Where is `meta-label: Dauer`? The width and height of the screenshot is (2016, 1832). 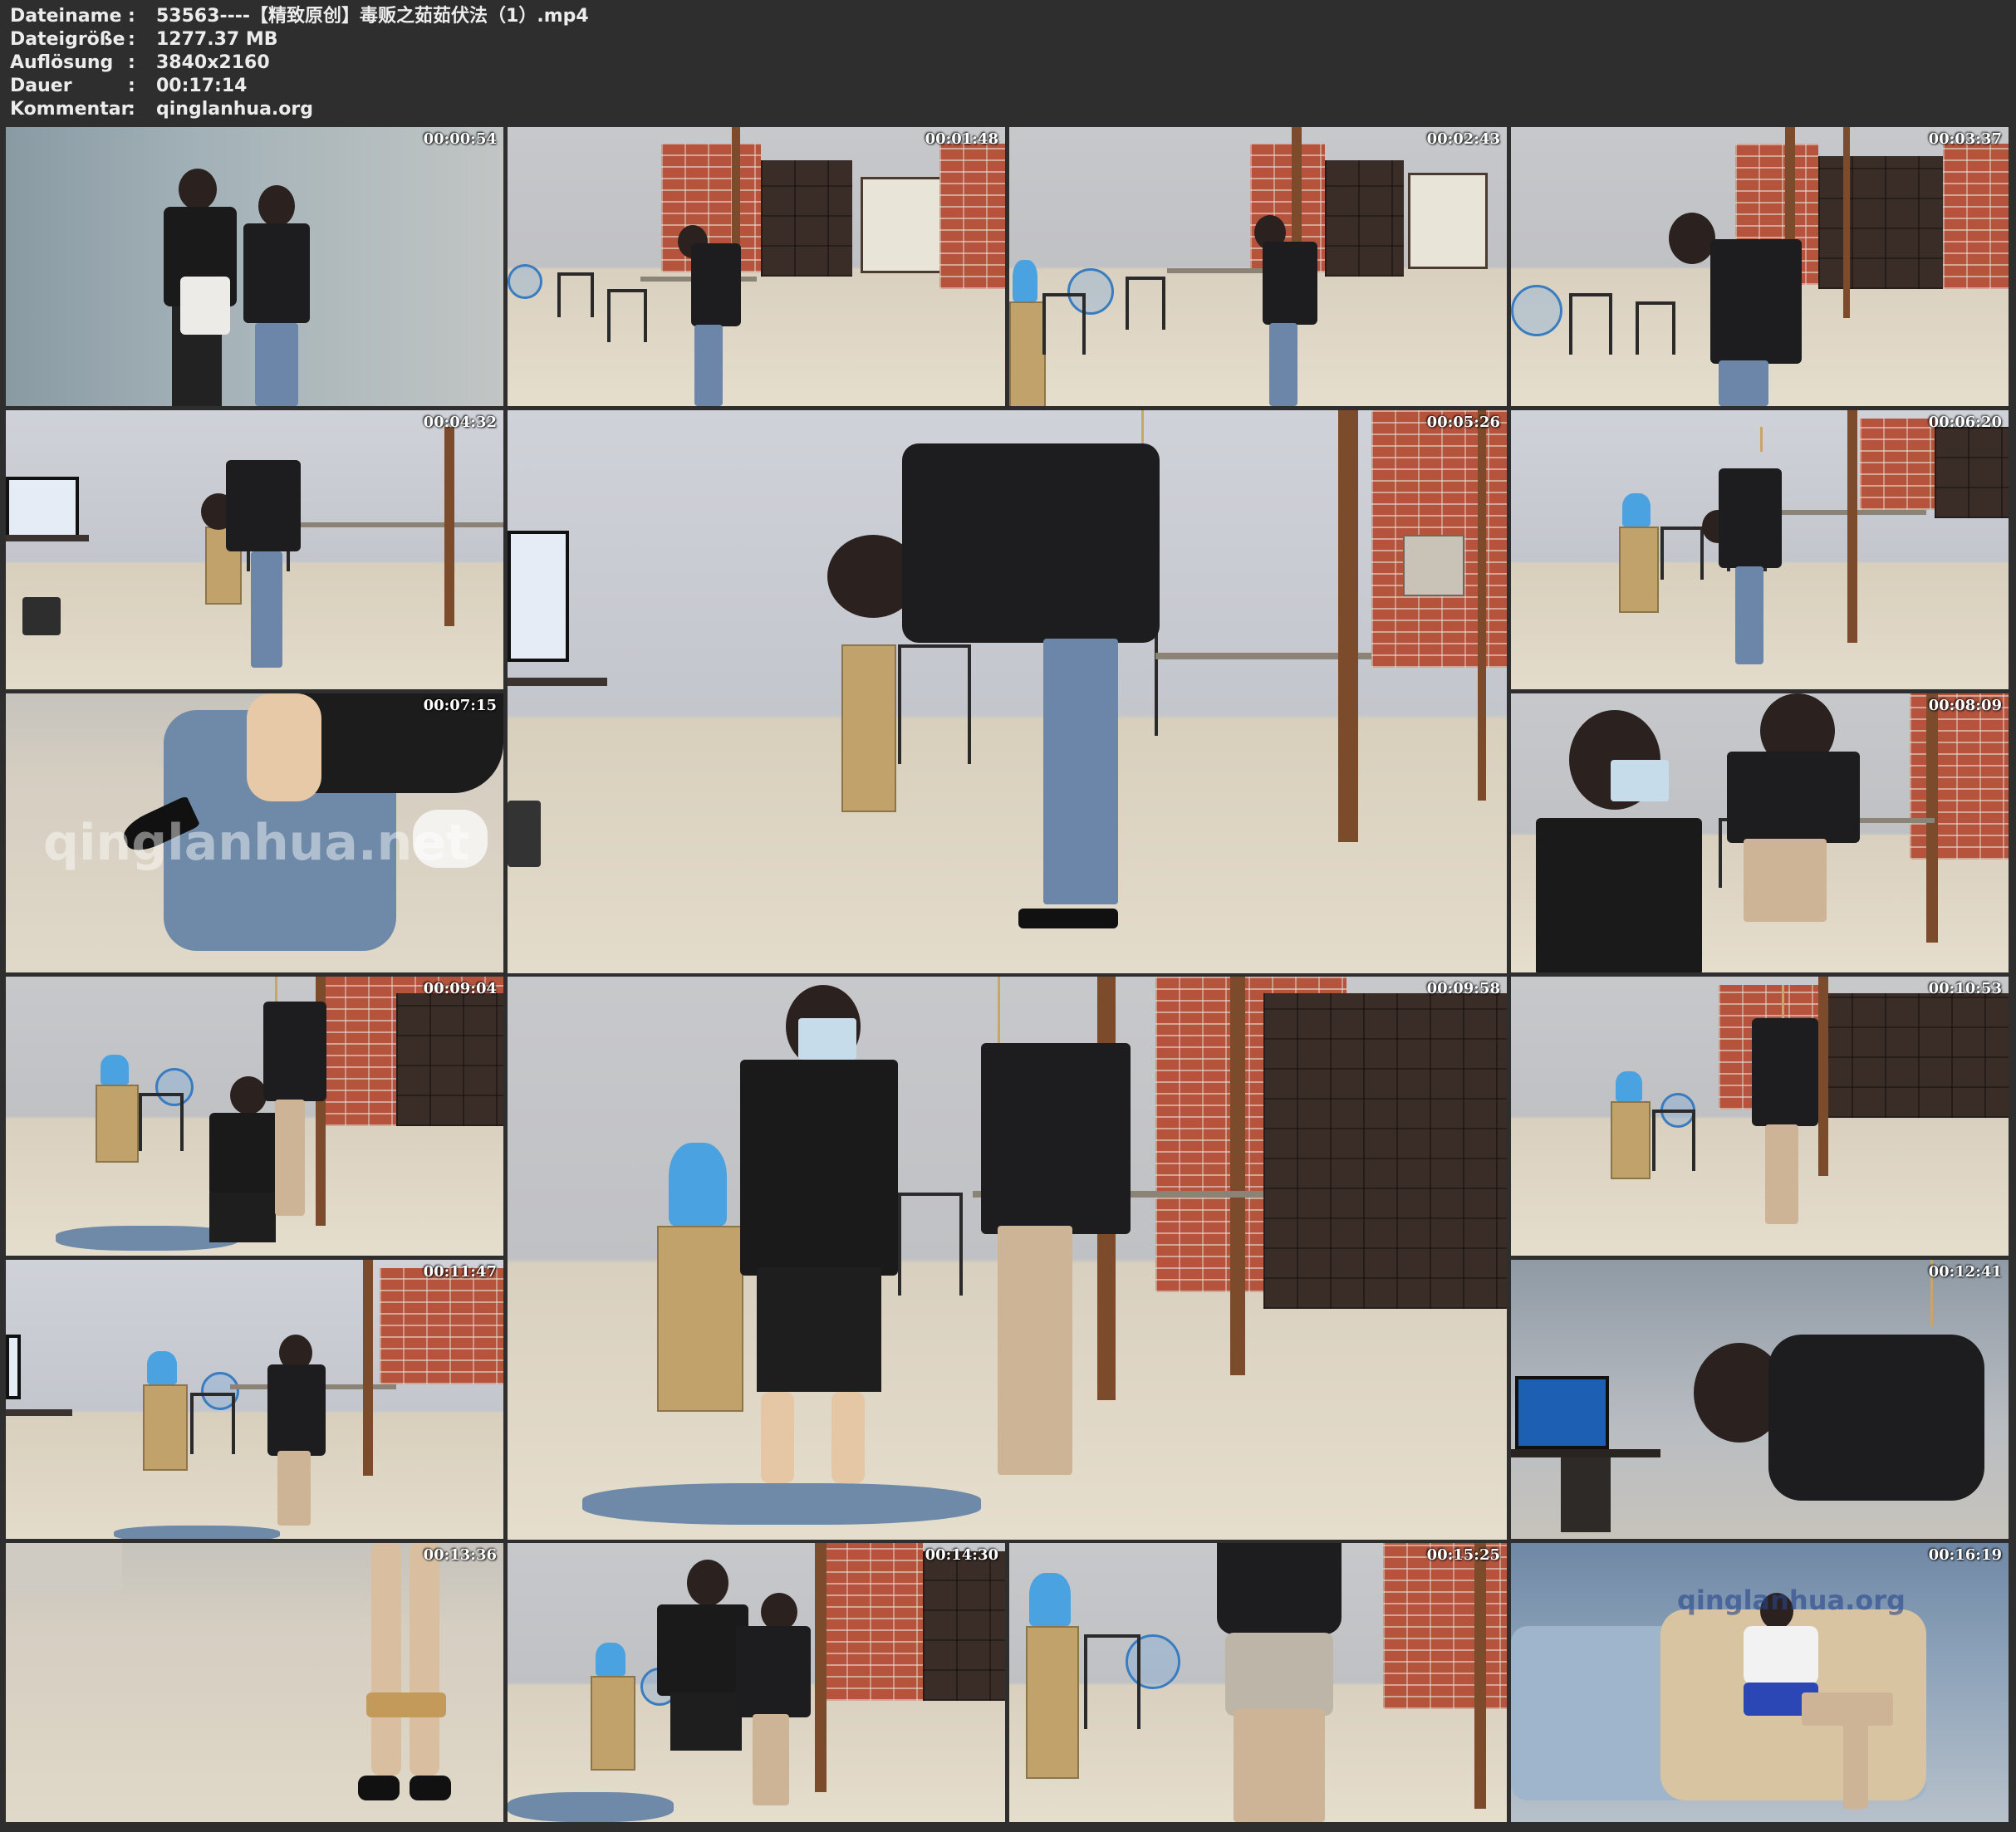
meta-label: Dauer is located at coordinates (41, 86).